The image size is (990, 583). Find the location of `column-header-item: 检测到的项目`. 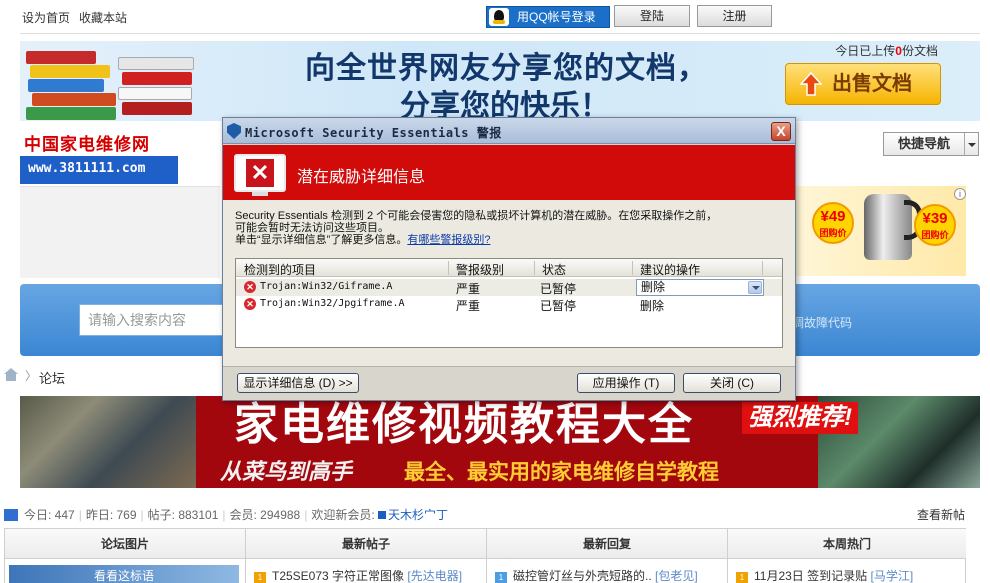

column-header-item: 检测到的项目 is located at coordinates (280, 269).